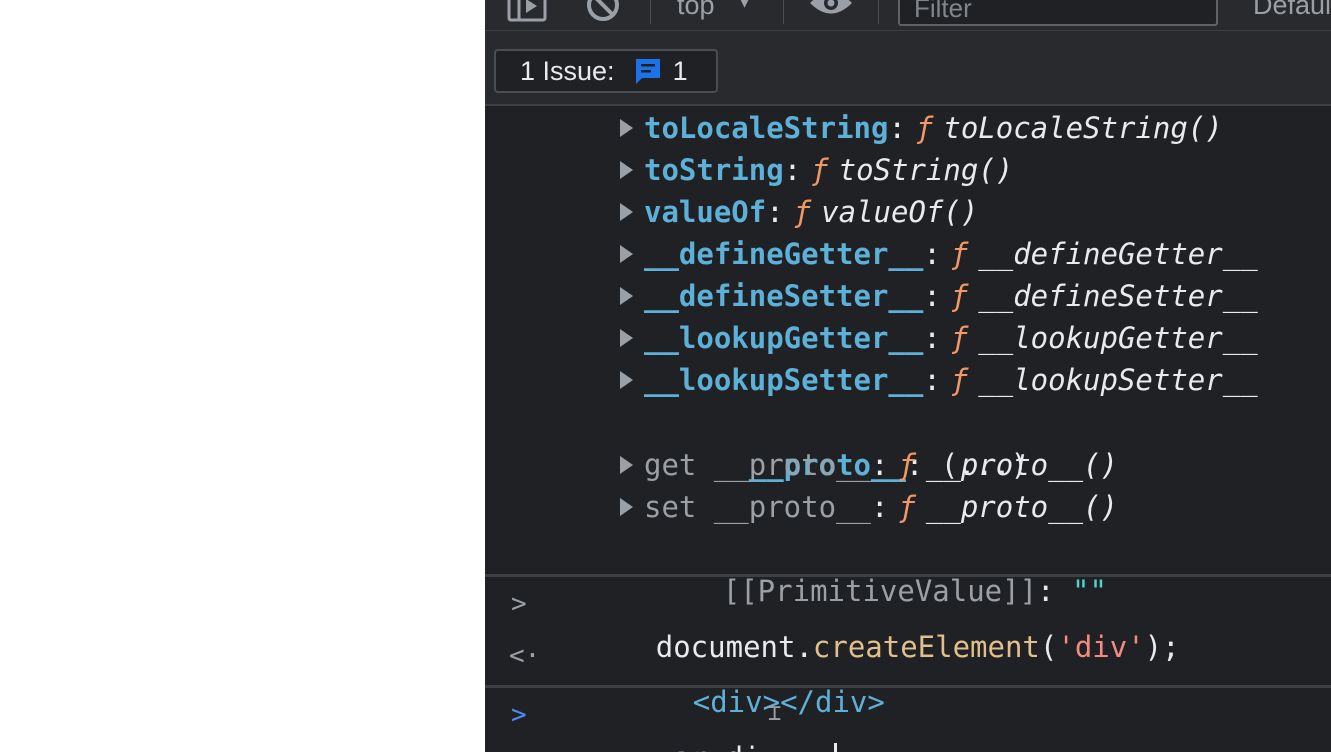 The width and height of the screenshot is (1331, 752). What do you see at coordinates (1058, 13) in the screenshot?
I see `filter-input` at bounding box center [1058, 13].